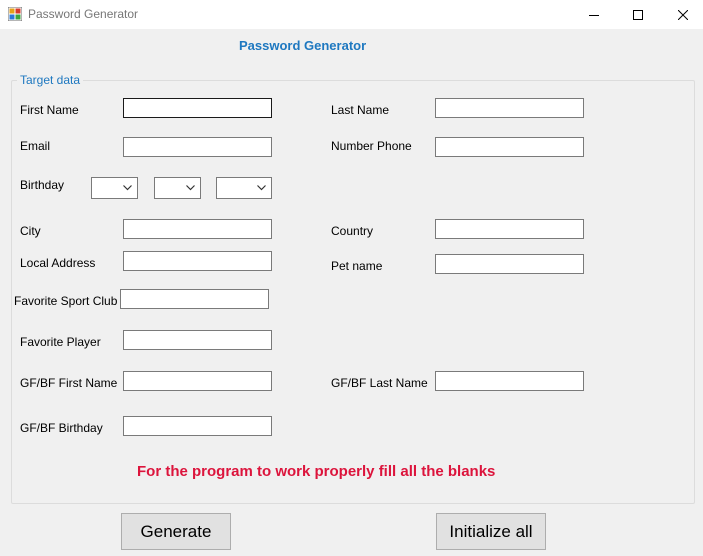  What do you see at coordinates (50, 80) in the screenshot?
I see `group-title: Target data` at bounding box center [50, 80].